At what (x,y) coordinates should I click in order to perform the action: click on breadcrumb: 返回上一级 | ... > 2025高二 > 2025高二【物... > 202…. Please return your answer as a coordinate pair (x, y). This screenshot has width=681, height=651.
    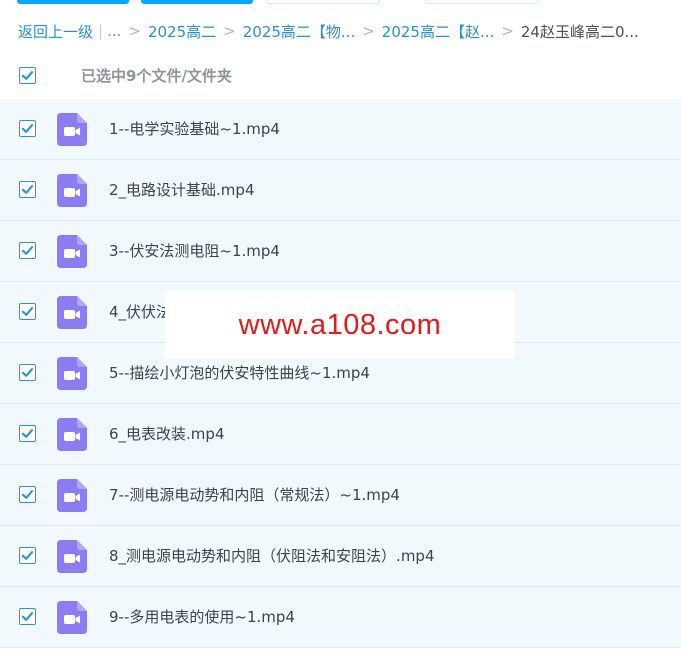
    Looking at the image, I should click on (328, 31).